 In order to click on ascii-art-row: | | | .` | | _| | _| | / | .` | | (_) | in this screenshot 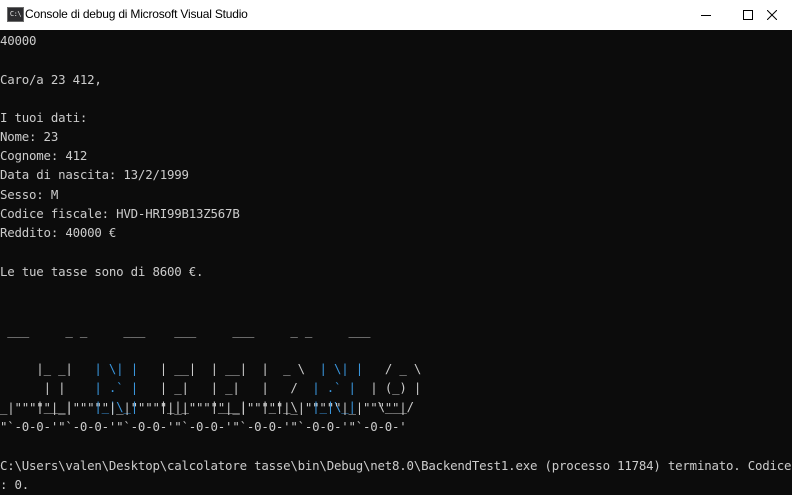, I will do `click(211, 377)`.